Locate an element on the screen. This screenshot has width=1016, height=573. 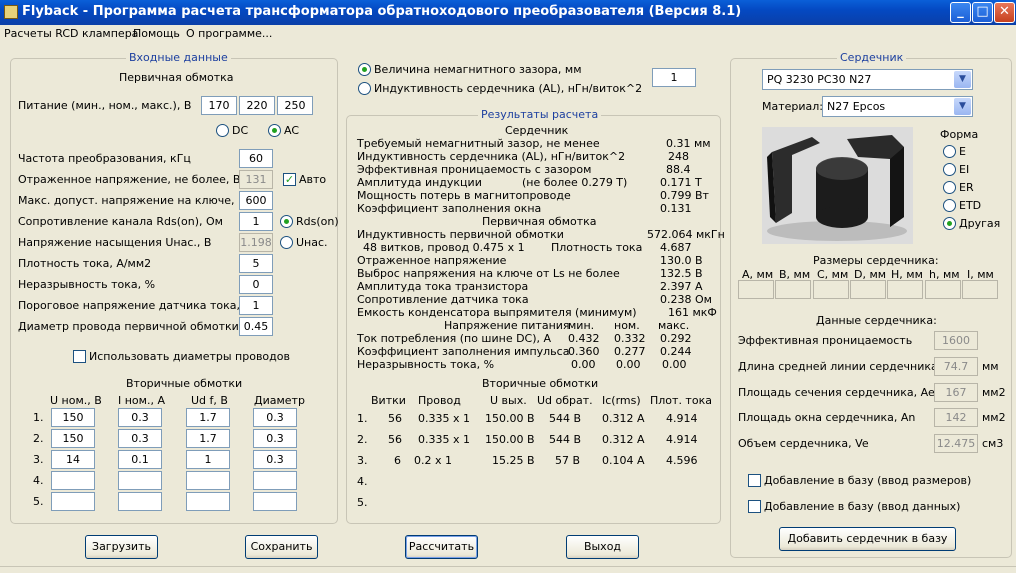
shape-label: Форма is located at coordinates (959, 134).